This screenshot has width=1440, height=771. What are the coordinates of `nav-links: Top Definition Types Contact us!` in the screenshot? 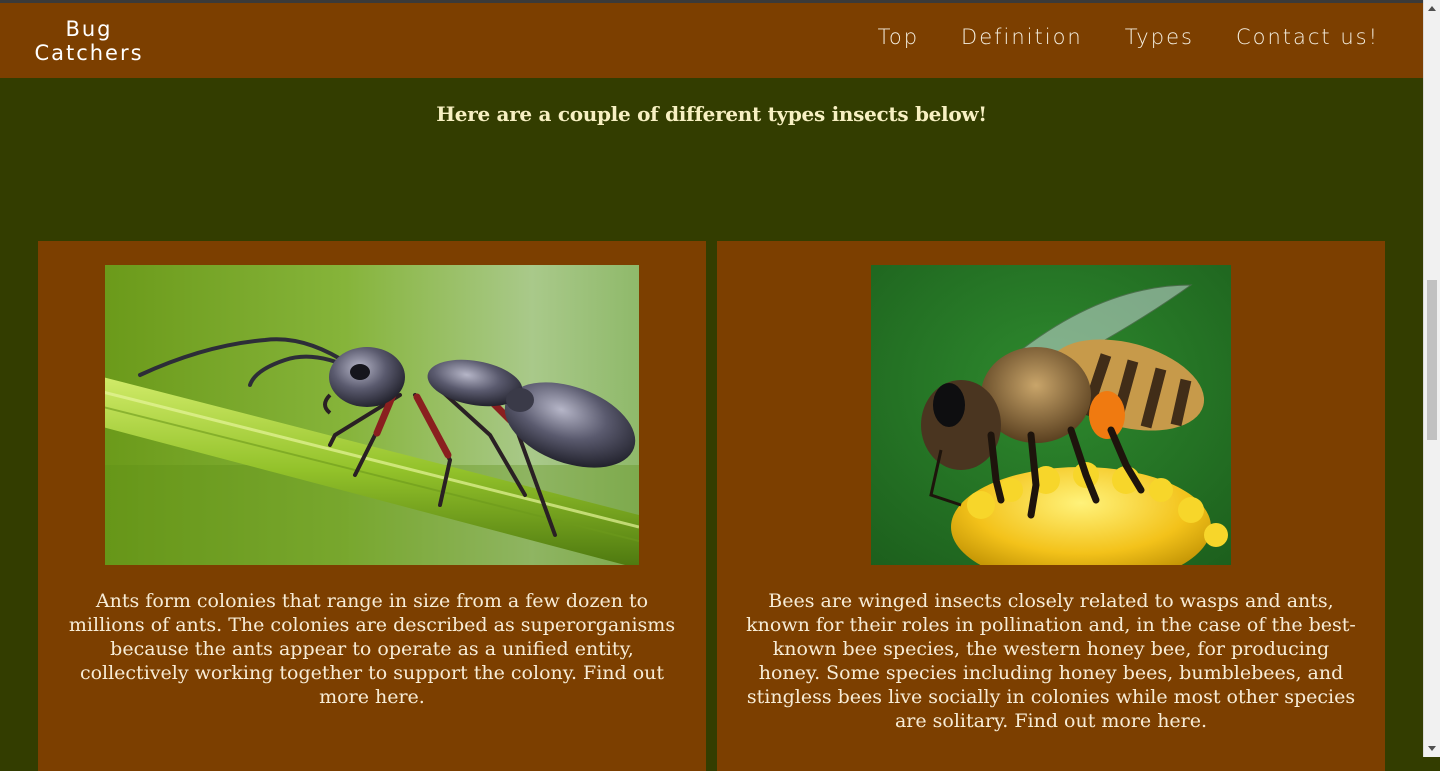 It's located at (1107, 37).